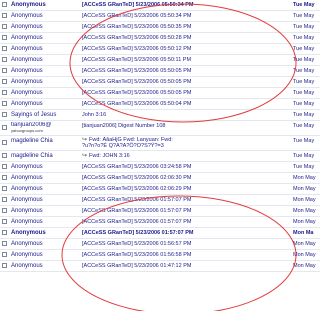 The width and height of the screenshot is (320, 311). What do you see at coordinates (167, 266) in the screenshot?
I see `subject-link: [ACCeSS GRanTeD] 5/23/2006 01:47:12 PM` at bounding box center [167, 266].